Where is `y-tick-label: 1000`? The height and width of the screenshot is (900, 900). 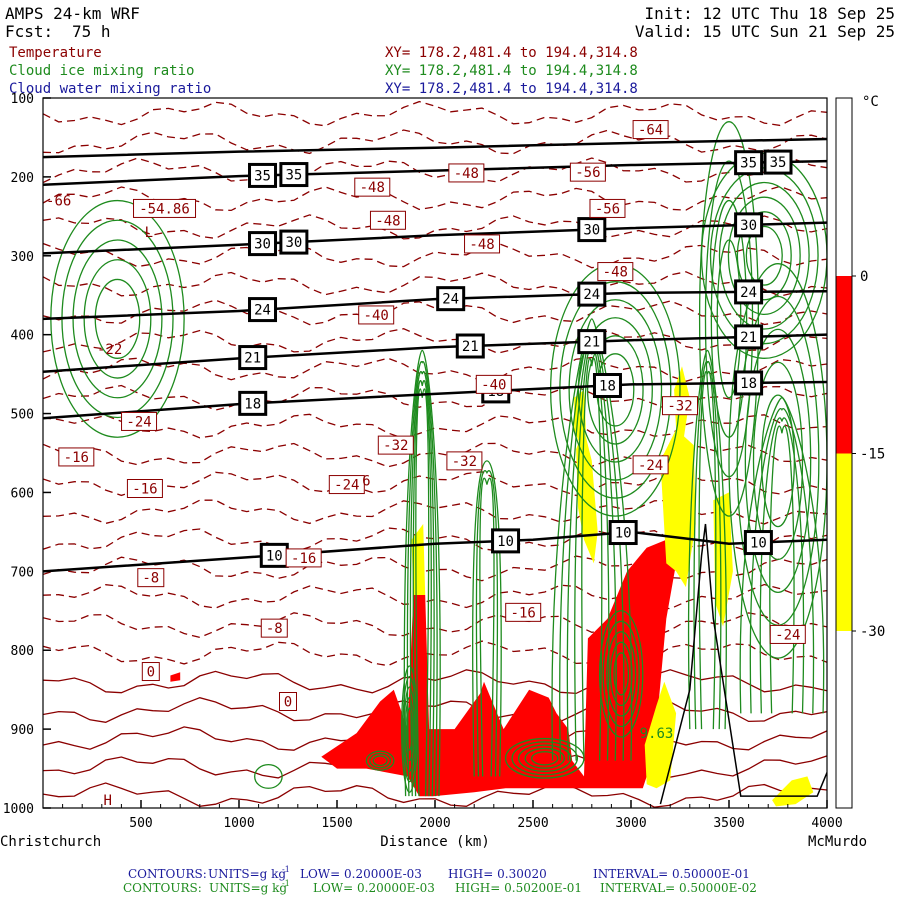 y-tick-label: 1000 is located at coordinates (18, 809).